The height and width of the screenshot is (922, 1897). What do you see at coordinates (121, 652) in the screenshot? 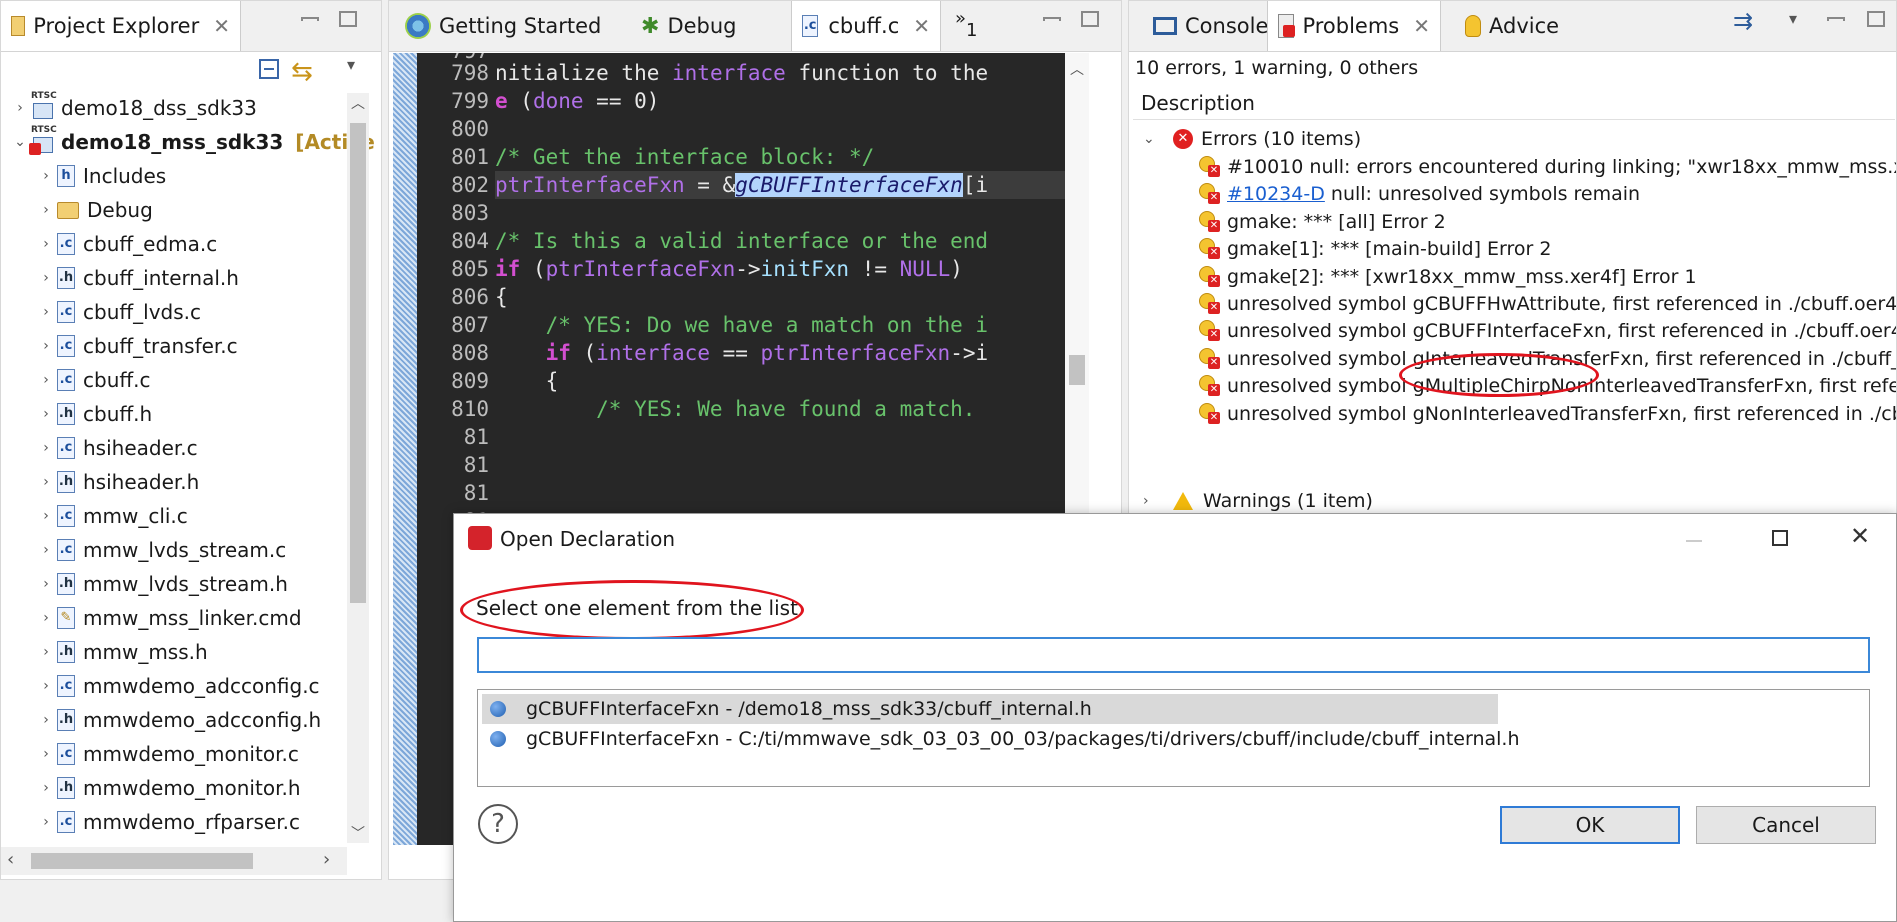
I see `tree-item: › .h mmw_mss.h` at bounding box center [121, 652].